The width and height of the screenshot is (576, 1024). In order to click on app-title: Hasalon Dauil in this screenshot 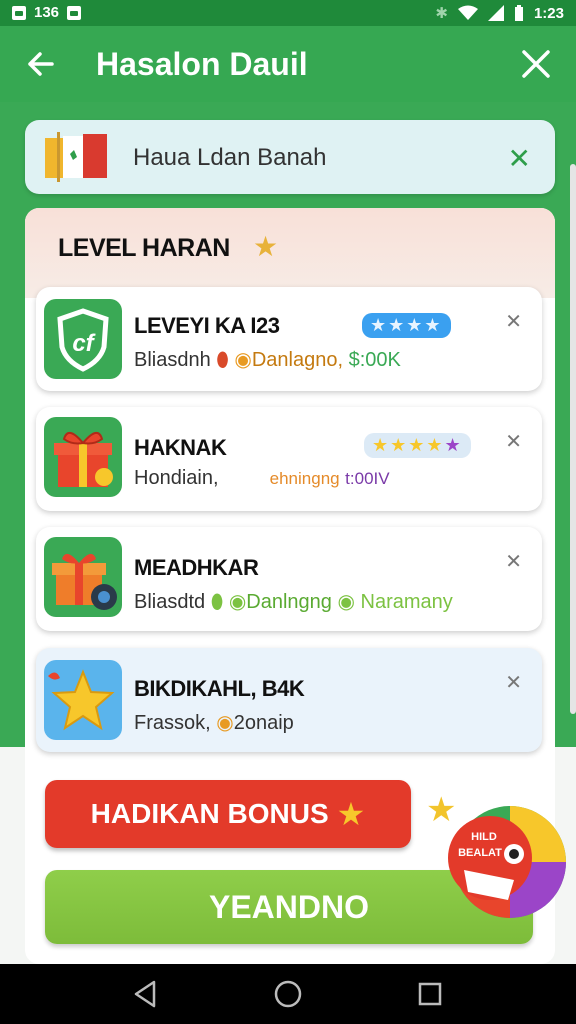, I will do `click(202, 64)`.